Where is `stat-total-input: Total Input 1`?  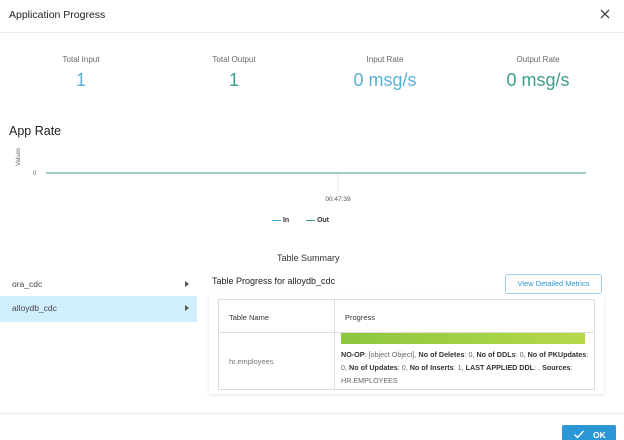 stat-total-input: Total Input 1 is located at coordinates (81, 73).